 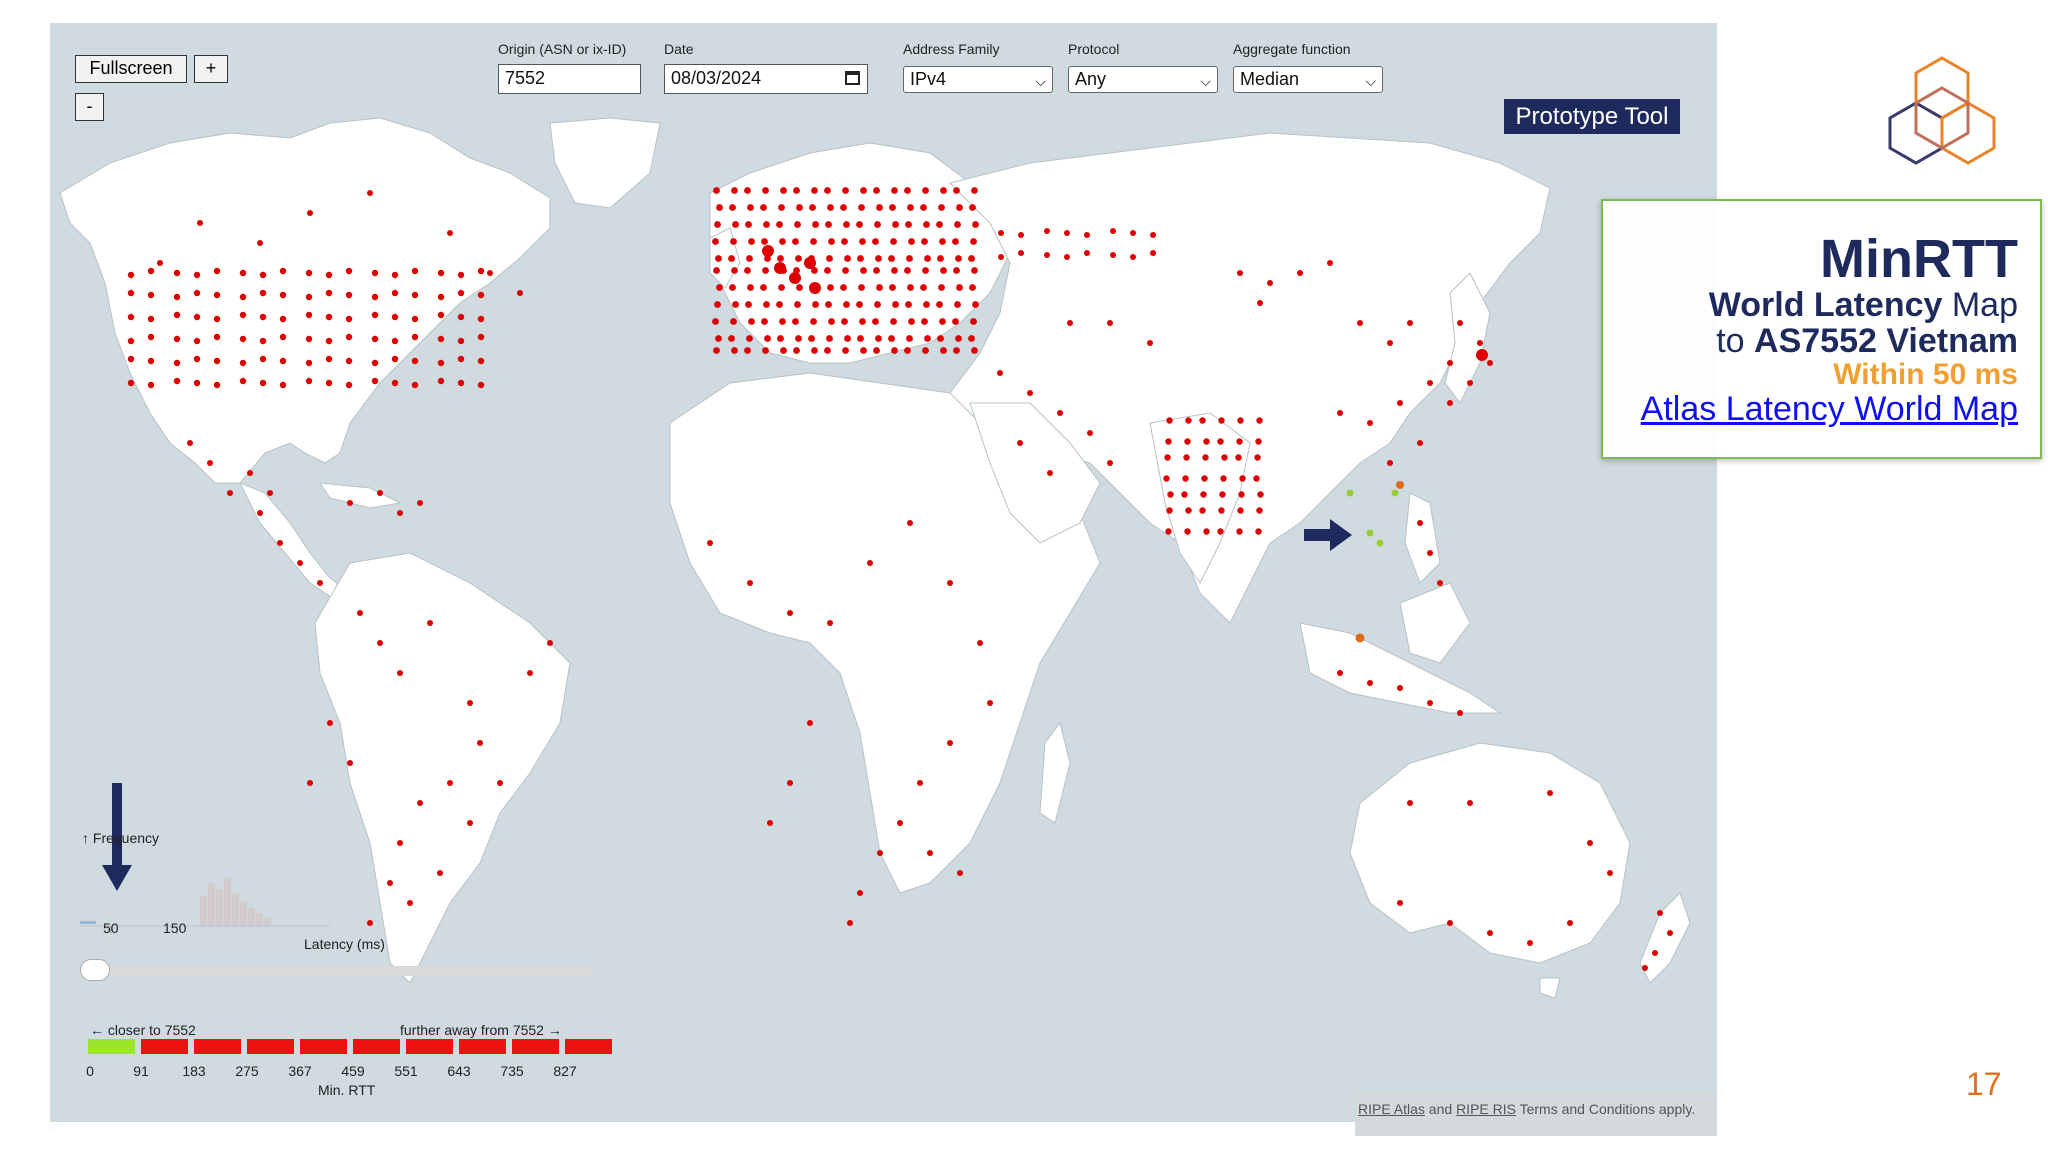 I want to click on date-input: 08/03/2024, so click(x=766, y=79).